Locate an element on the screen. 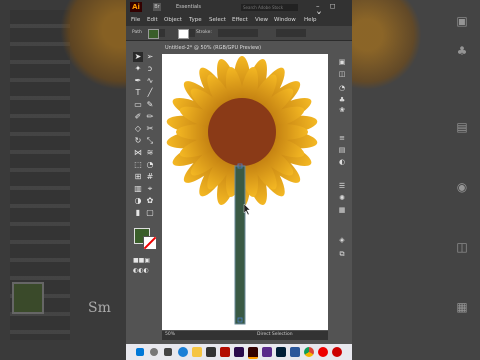  menu-file: File is located at coordinates (135, 20).